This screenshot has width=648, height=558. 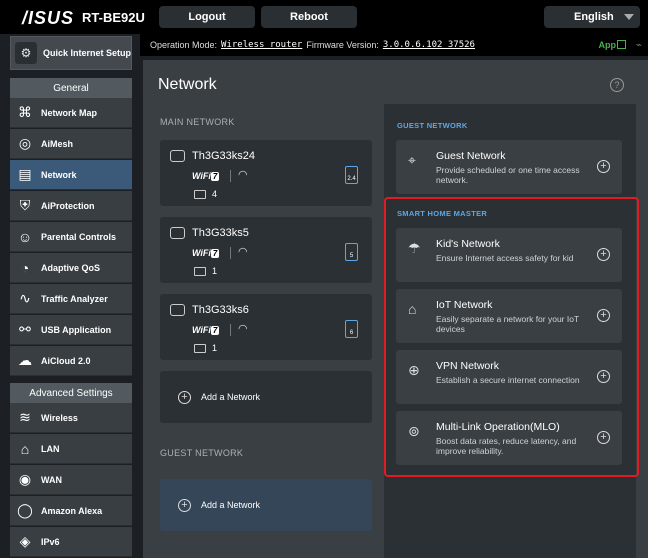 I want to click on sidebar-item-label: AiProtection, so click(x=68, y=205).